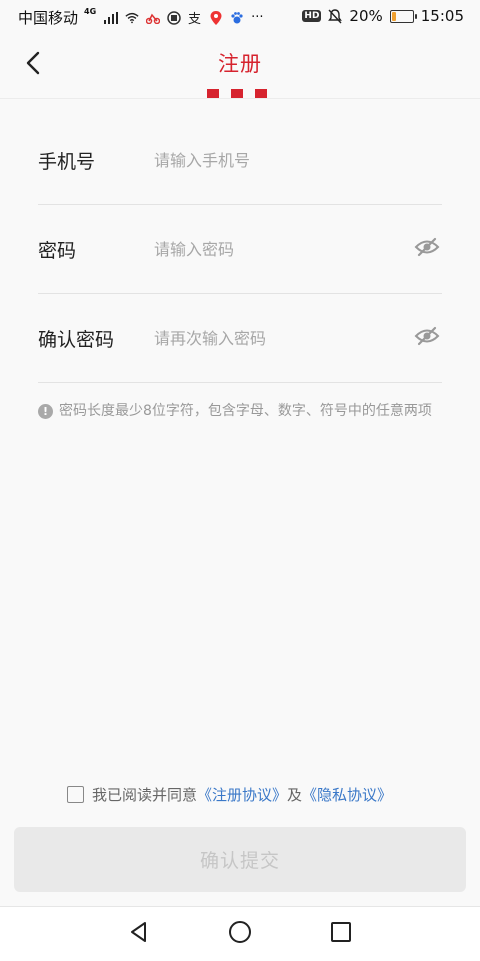  What do you see at coordinates (48, 18) in the screenshot?
I see `carrier-name: 中国移动` at bounding box center [48, 18].